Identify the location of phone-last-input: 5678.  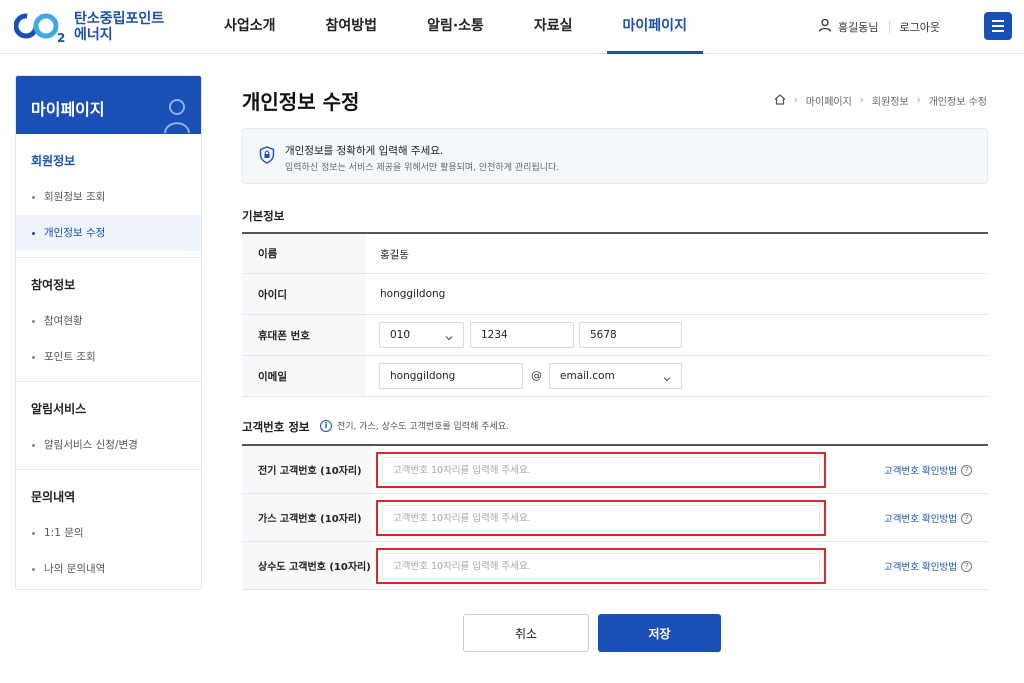
(630, 335).